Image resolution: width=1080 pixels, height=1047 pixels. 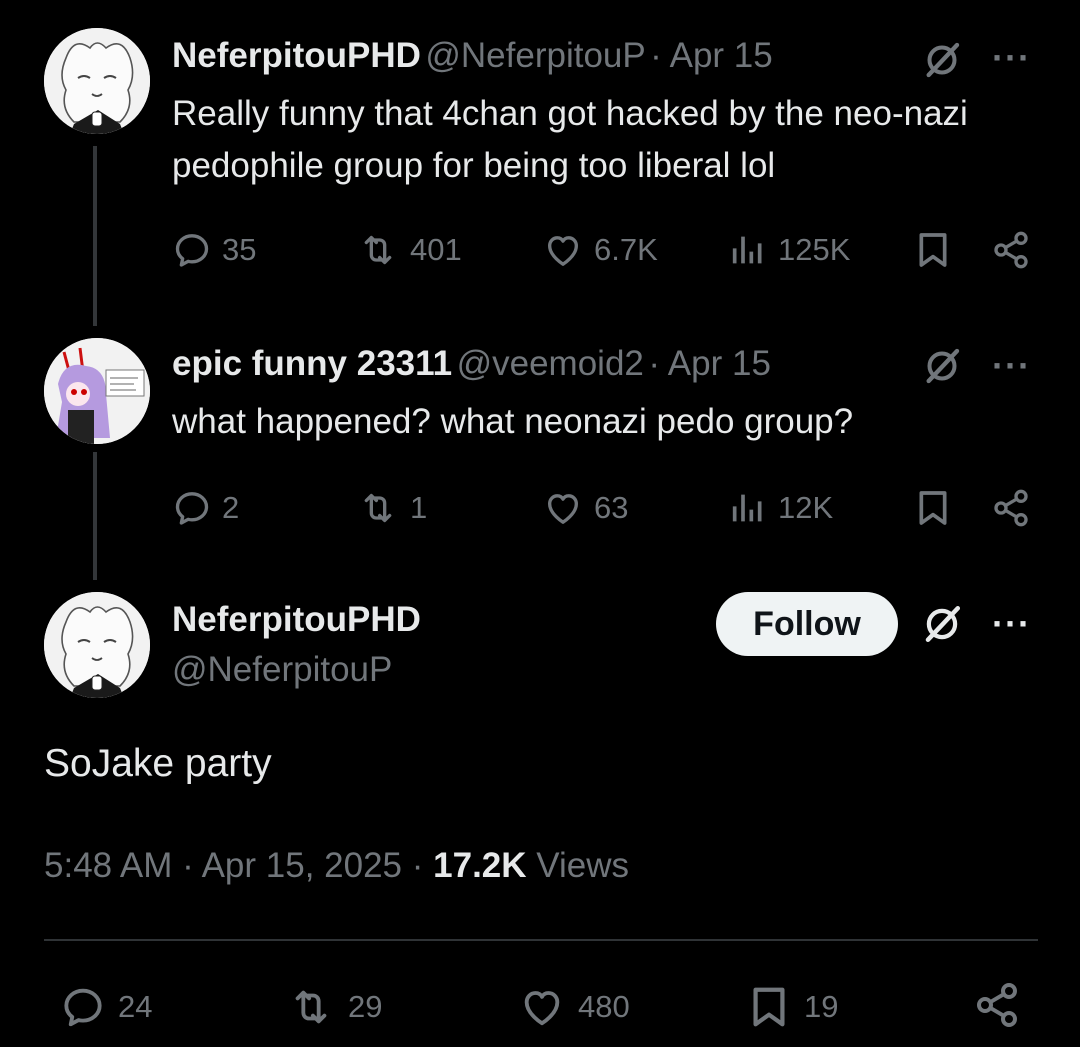 What do you see at coordinates (604, 1006) in the screenshot?
I see `like-count: 480` at bounding box center [604, 1006].